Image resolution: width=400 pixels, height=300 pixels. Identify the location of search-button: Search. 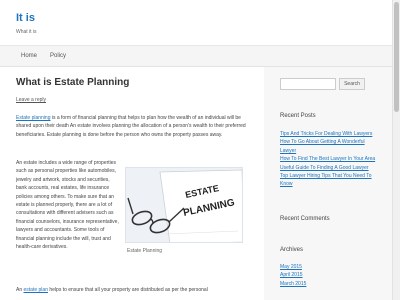
(352, 84).